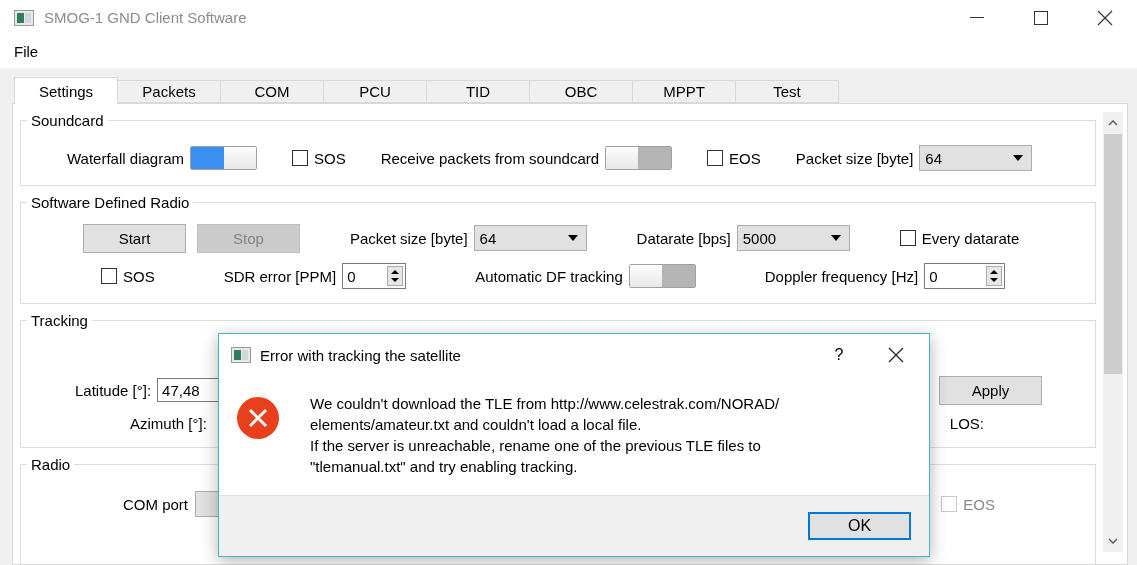  Describe the element at coordinates (67, 120) in the screenshot. I see `group-title: Soundcard` at that location.